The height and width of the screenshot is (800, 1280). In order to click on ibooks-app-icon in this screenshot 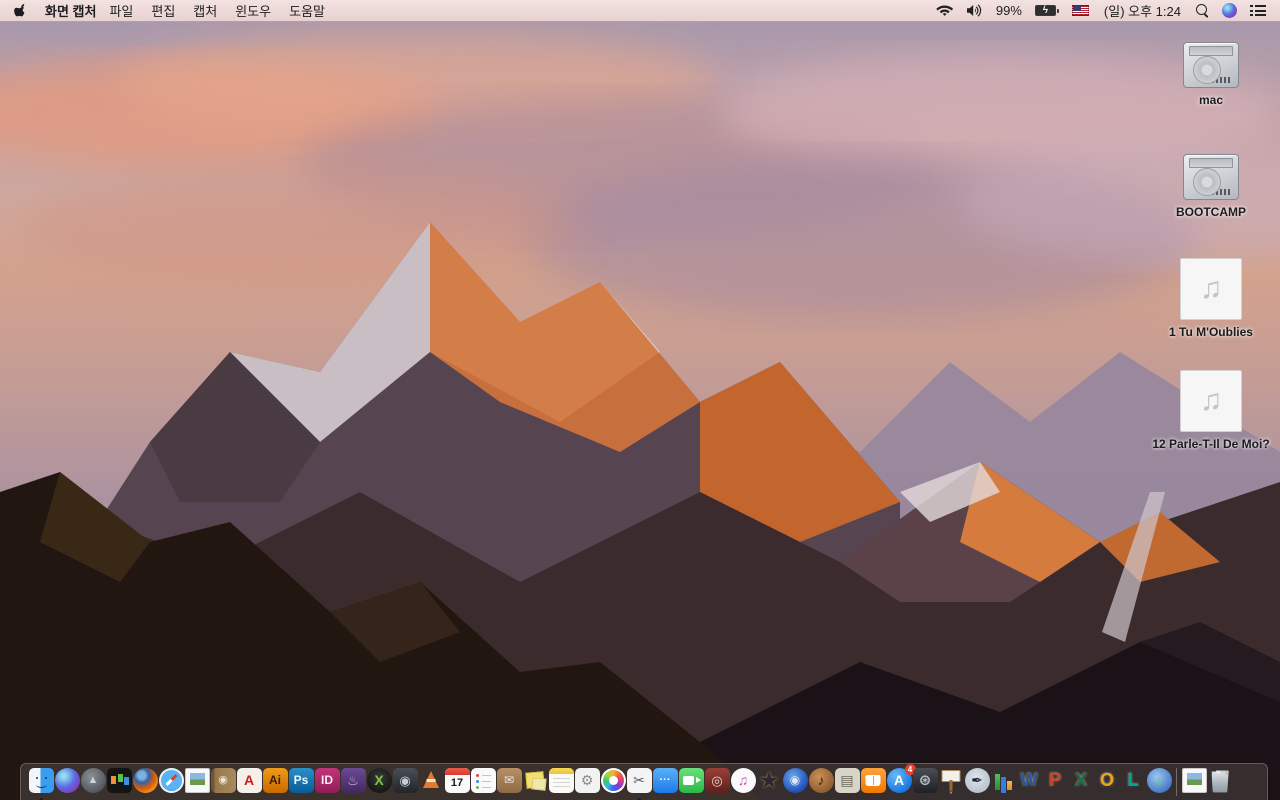, I will do `click(873, 782)`.